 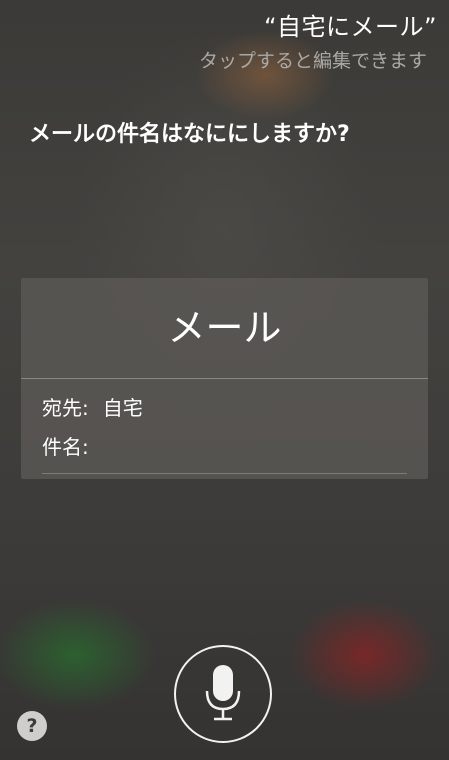 What do you see at coordinates (65, 447) in the screenshot?
I see `subject-label: 件名:` at bounding box center [65, 447].